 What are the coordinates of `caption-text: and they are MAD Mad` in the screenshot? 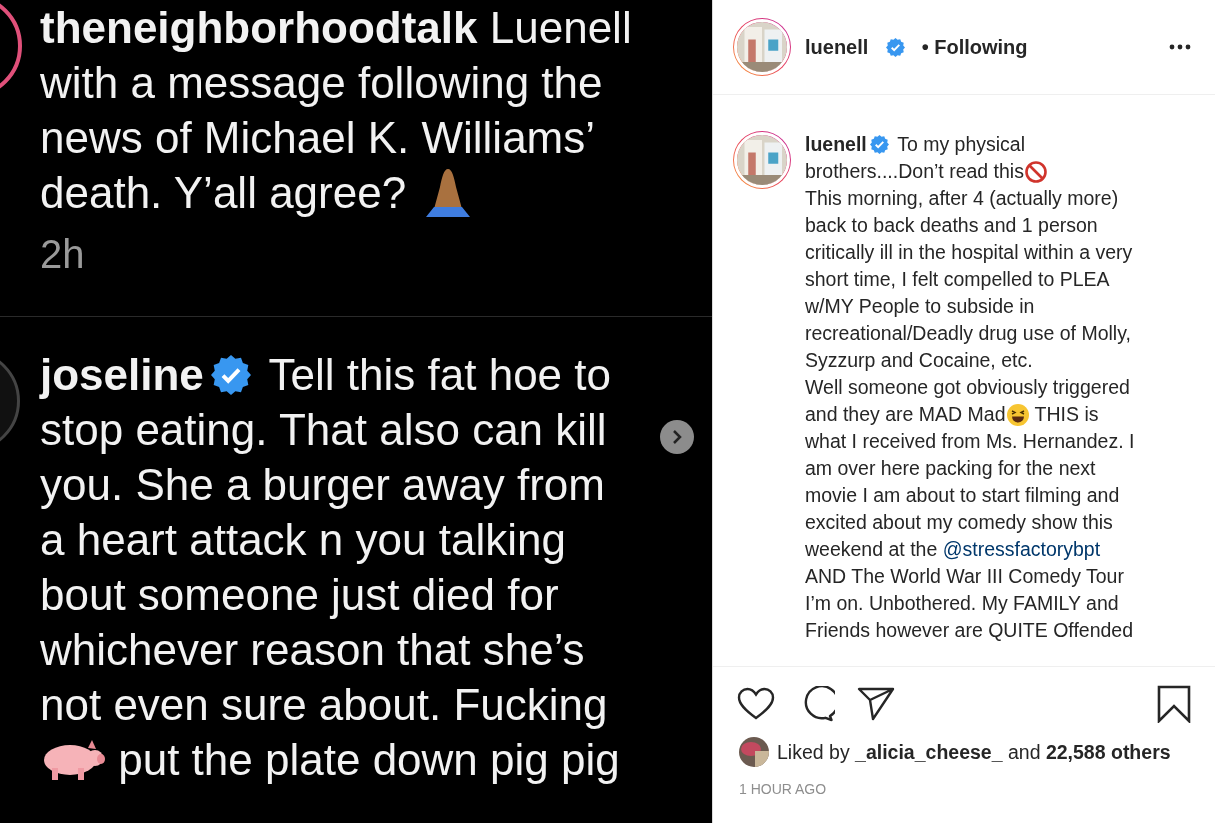 It's located at (905, 414).